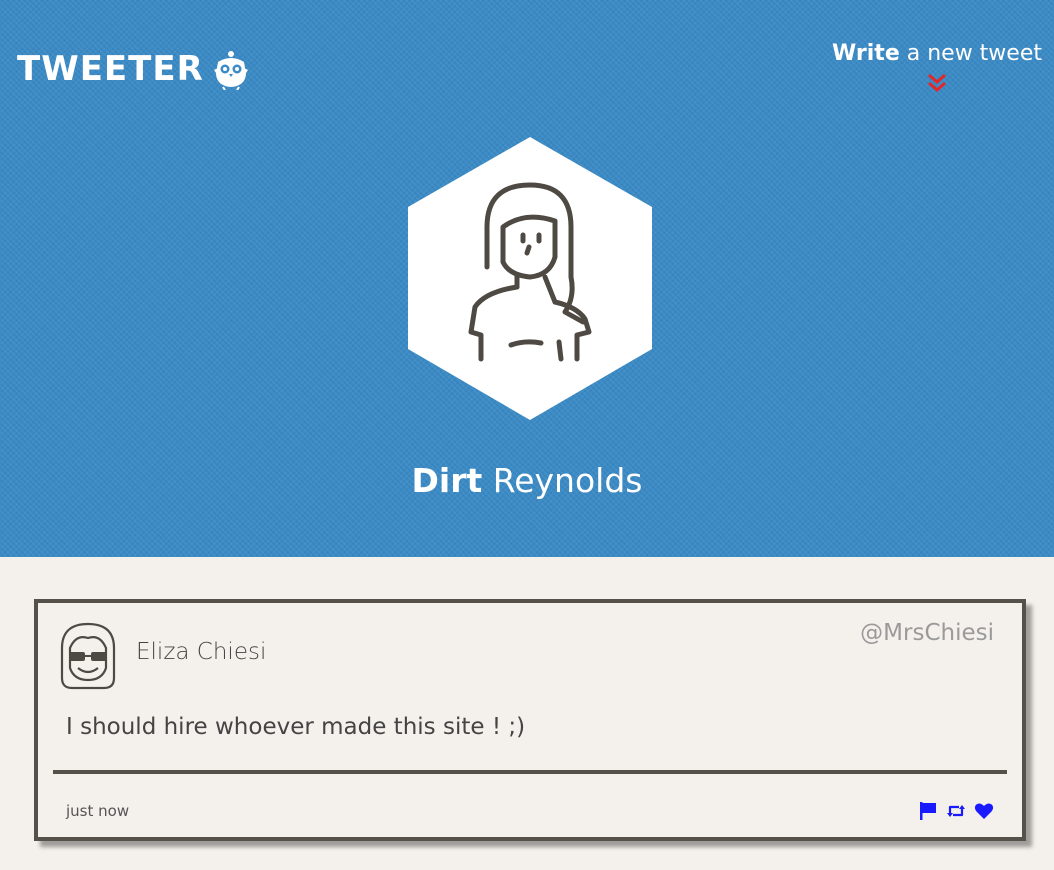 The width and height of the screenshot is (1054, 870). What do you see at coordinates (530, 772) in the screenshot?
I see `tweet-divider` at bounding box center [530, 772].